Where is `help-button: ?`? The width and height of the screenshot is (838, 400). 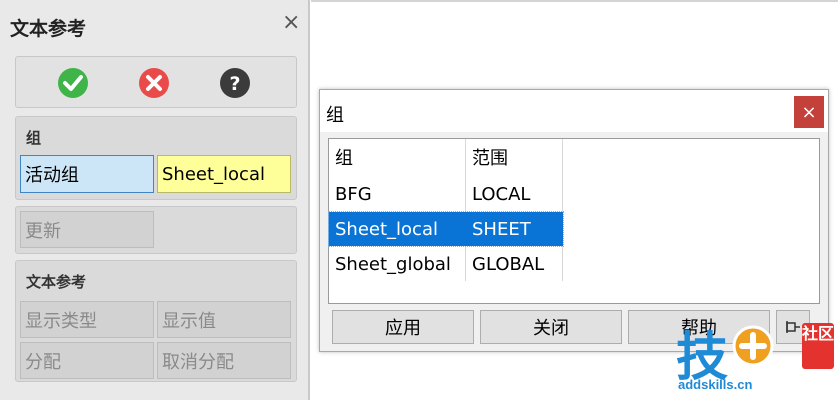
help-button: ? is located at coordinates (235, 83).